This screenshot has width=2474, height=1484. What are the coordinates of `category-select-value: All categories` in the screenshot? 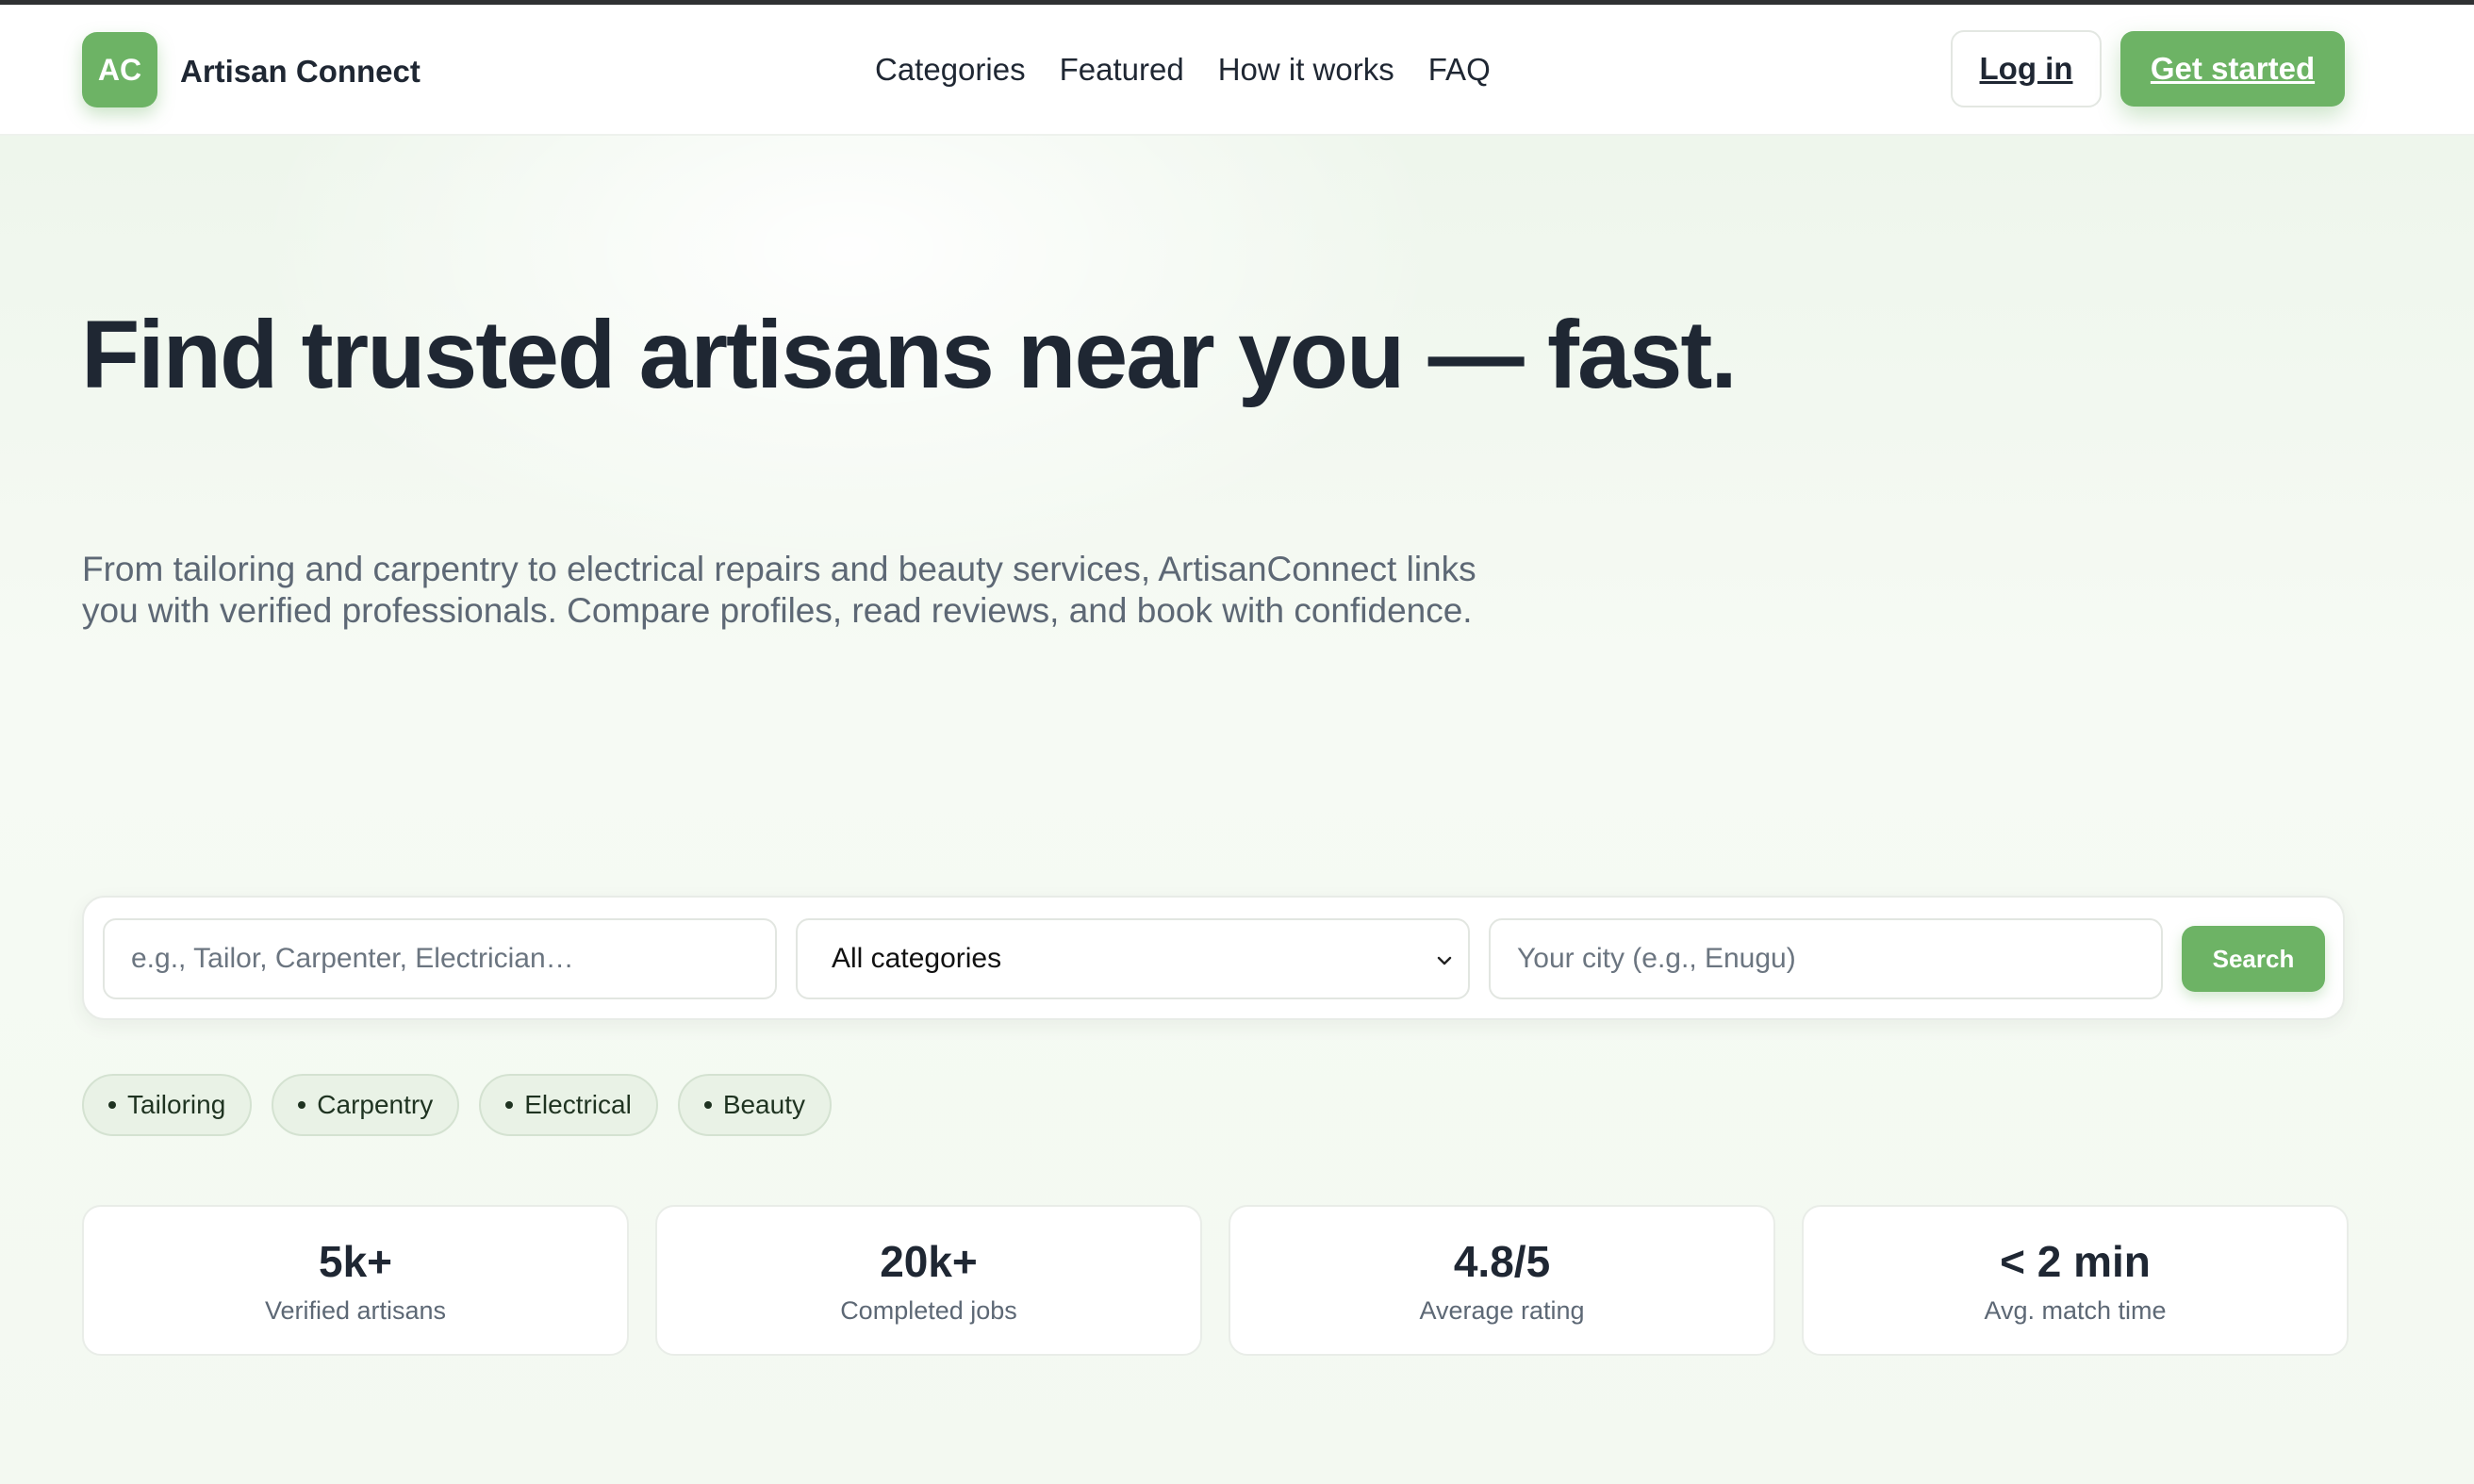 It's located at (917, 958).